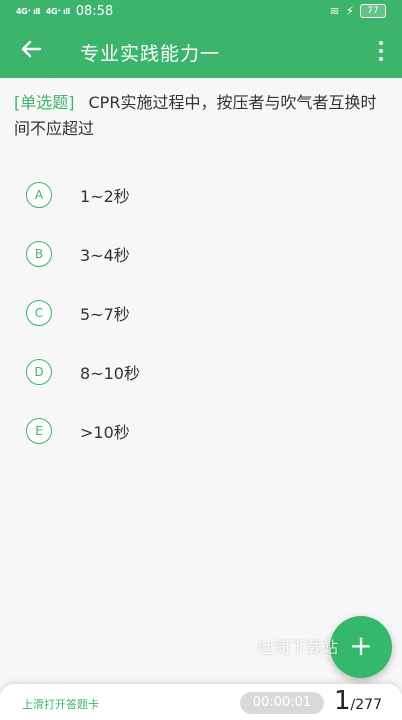 Image resolution: width=402 pixels, height=720 pixels. Describe the element at coordinates (176, 431) in the screenshot. I see `option-e: E >10秒` at that location.